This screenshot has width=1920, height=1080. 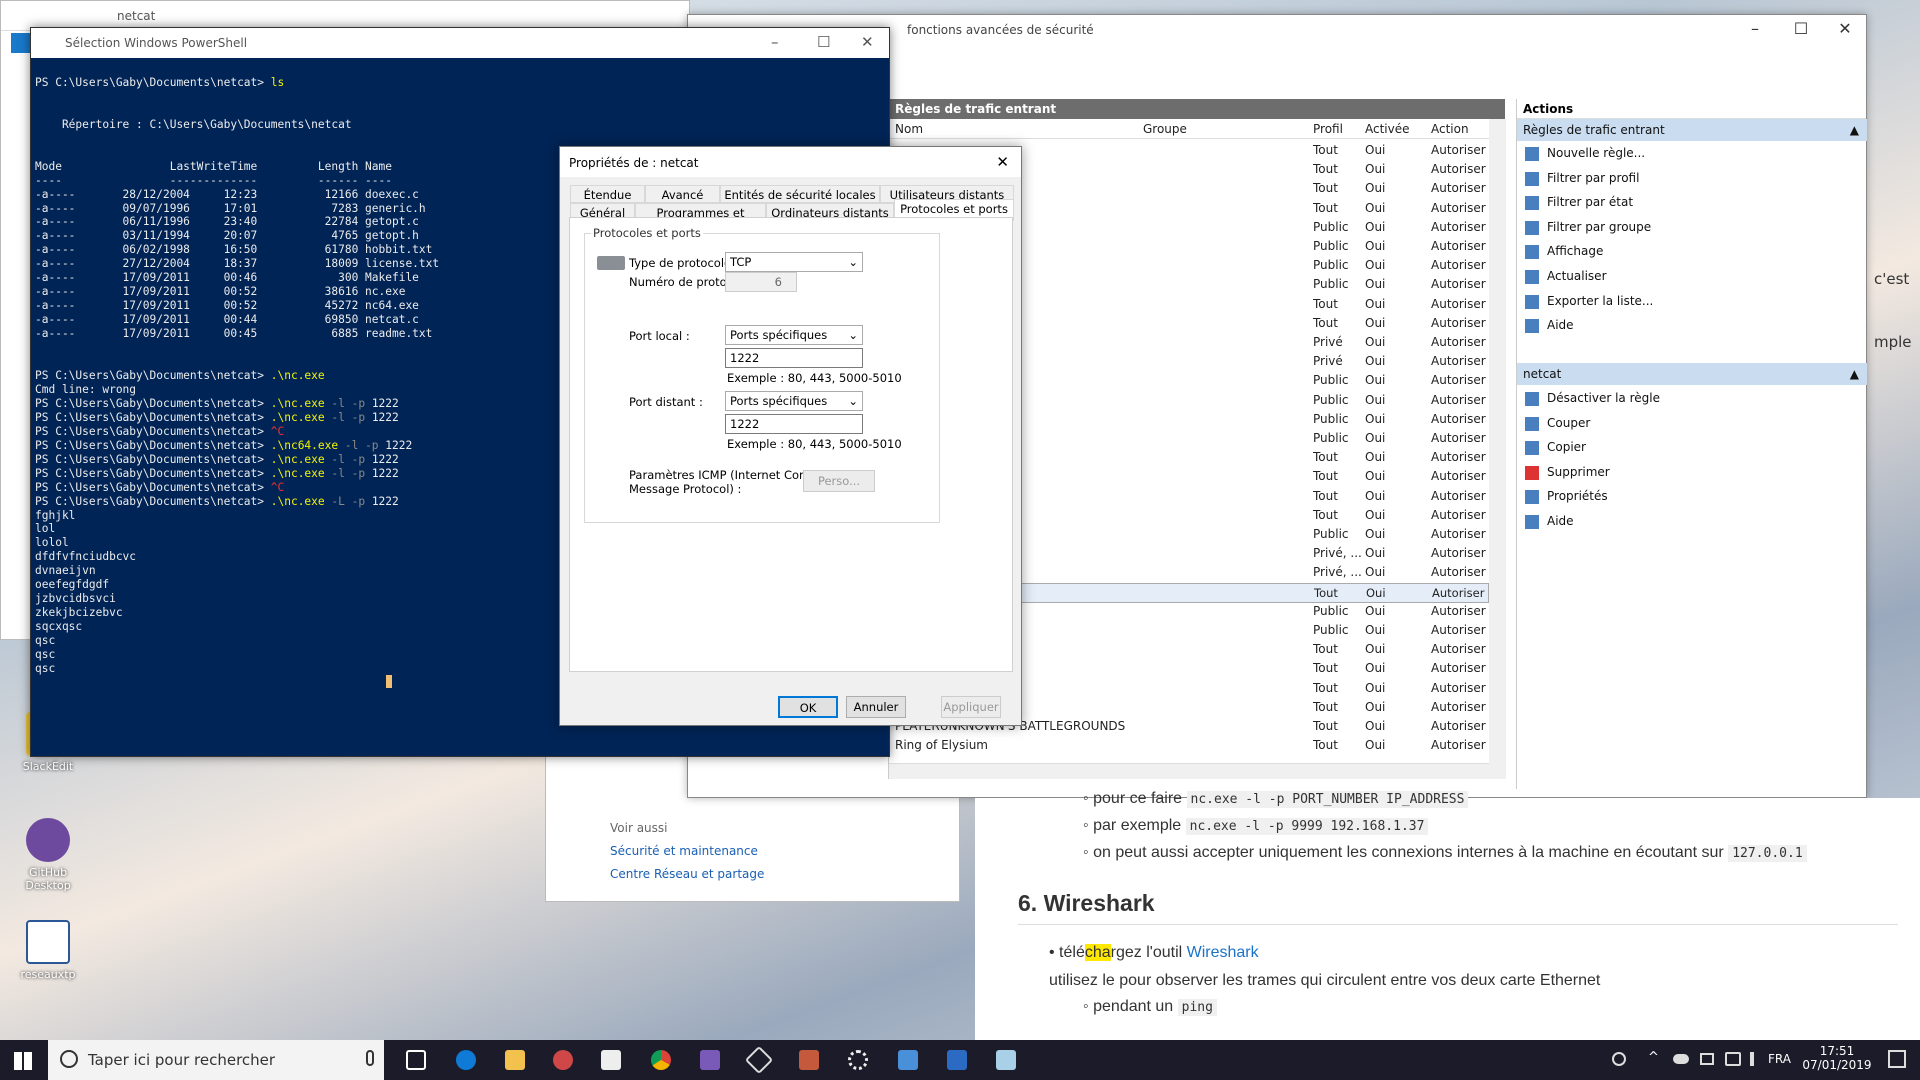 I want to click on search-box: Taper ici pour rechercher, so click(x=216, y=1060).